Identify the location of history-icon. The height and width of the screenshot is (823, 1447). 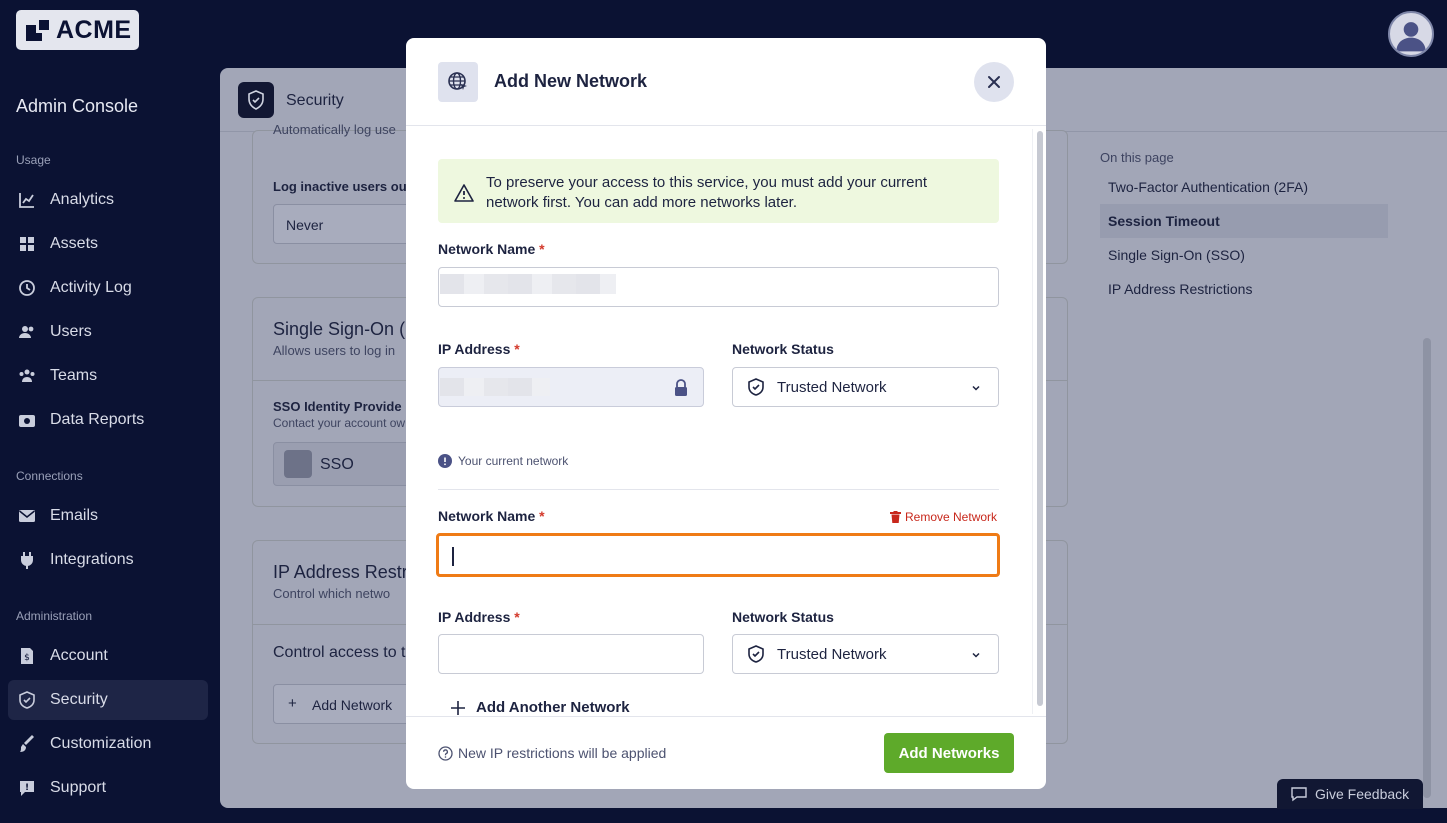
(27, 288).